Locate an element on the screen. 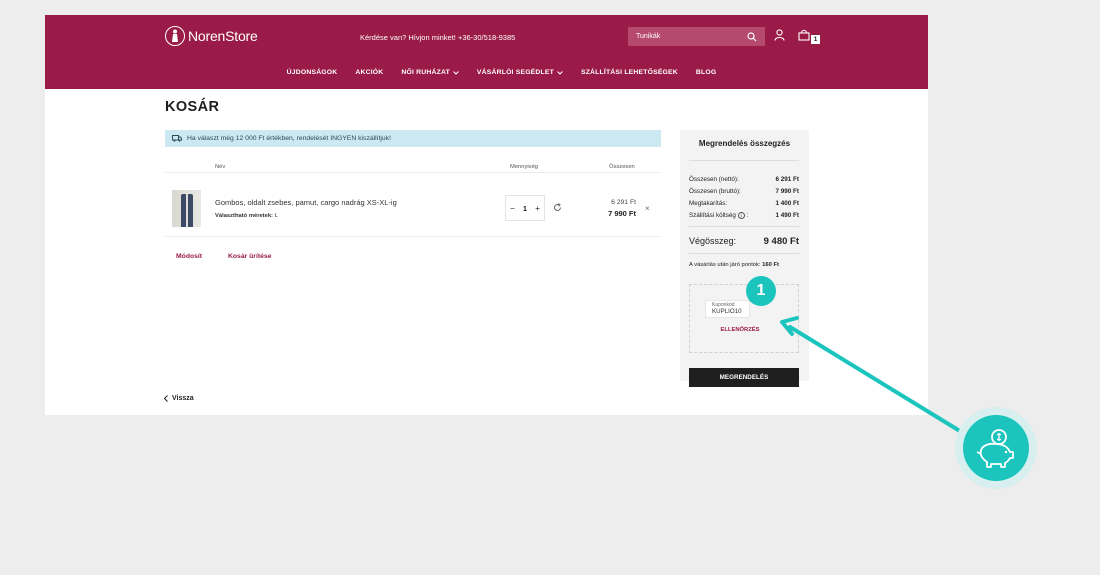 Image resolution: width=1100 pixels, height=575 pixels. piggy-bank-bubble is located at coordinates (996, 448).